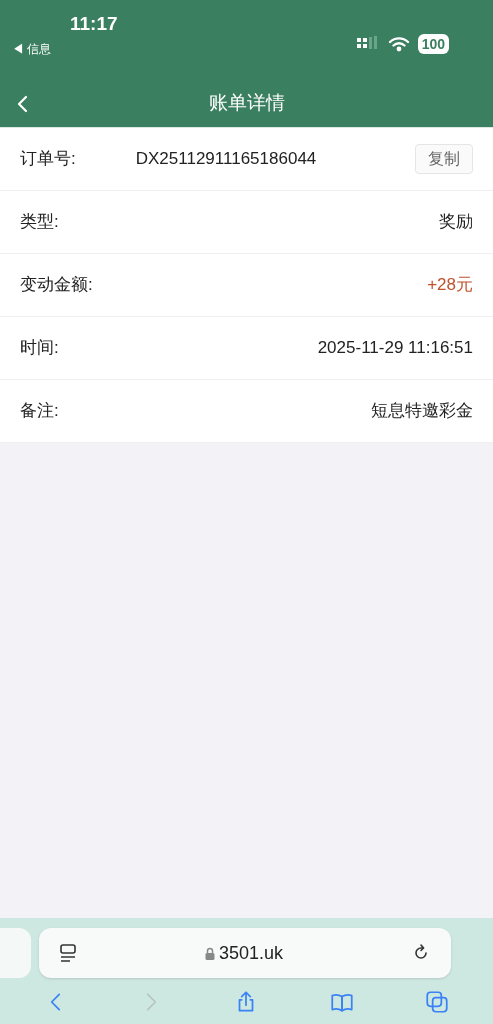 The image size is (493, 1024). Describe the element at coordinates (39, 222) in the screenshot. I see `field-label: 类型:` at that location.